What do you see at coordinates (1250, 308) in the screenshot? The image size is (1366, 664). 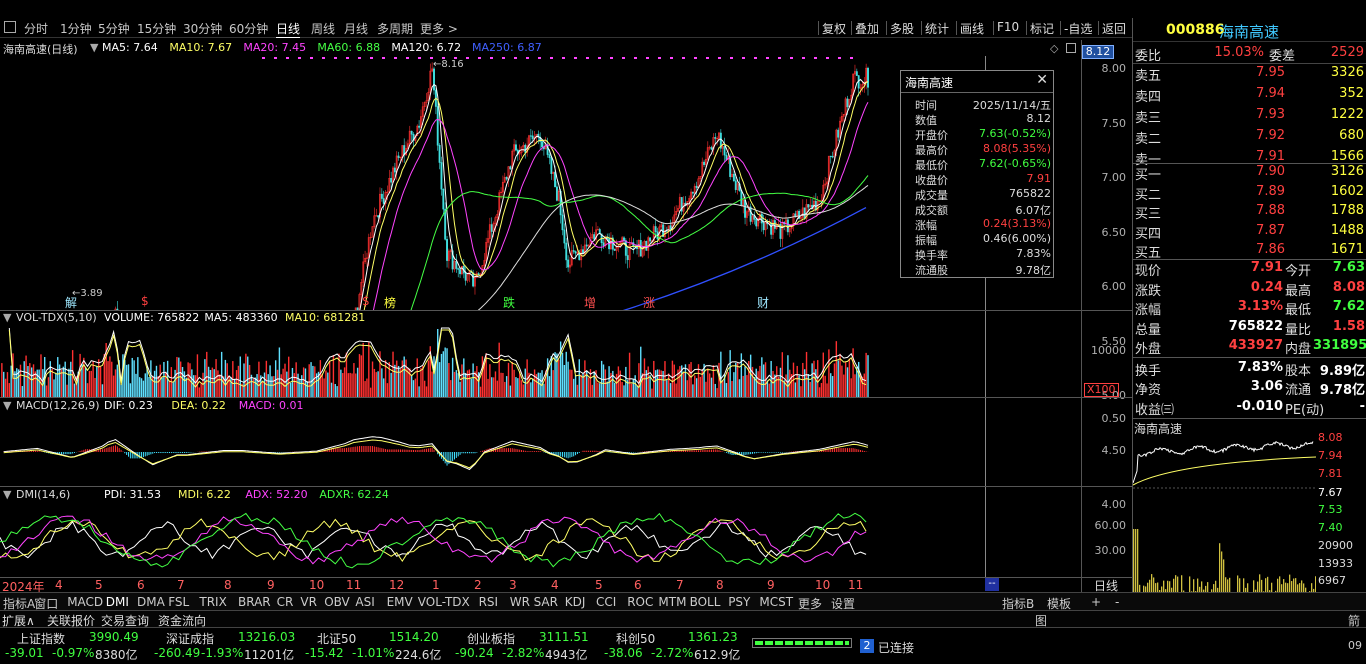 I see `quote-stat-row: 涨幅 3.13% 最低 7.62` at bounding box center [1250, 308].